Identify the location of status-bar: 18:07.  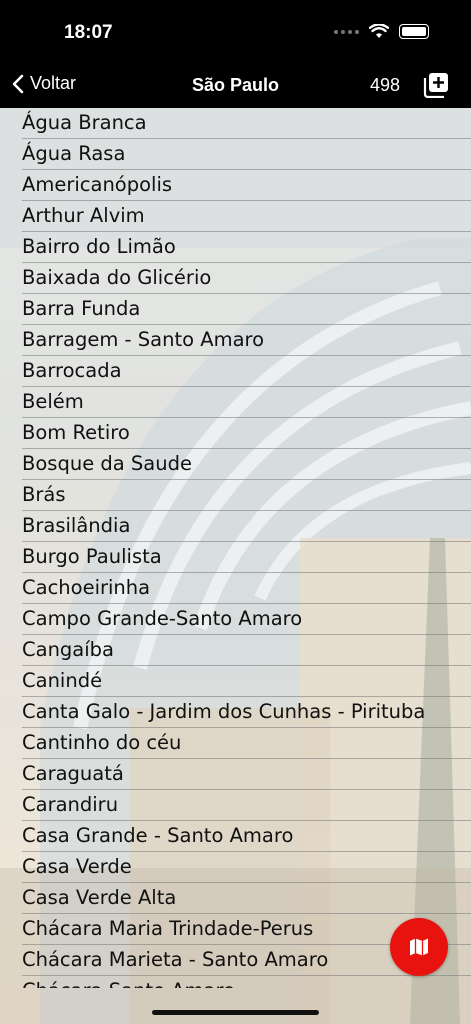
(235, 33).